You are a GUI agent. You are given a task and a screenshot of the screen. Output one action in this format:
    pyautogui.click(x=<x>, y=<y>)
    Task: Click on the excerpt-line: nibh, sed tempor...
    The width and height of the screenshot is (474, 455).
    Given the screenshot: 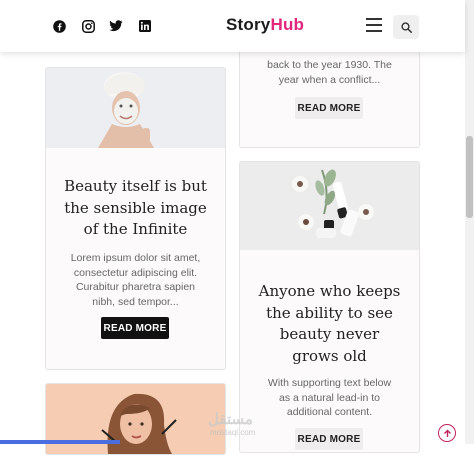 What is the action you would take?
    pyautogui.click(x=135, y=301)
    